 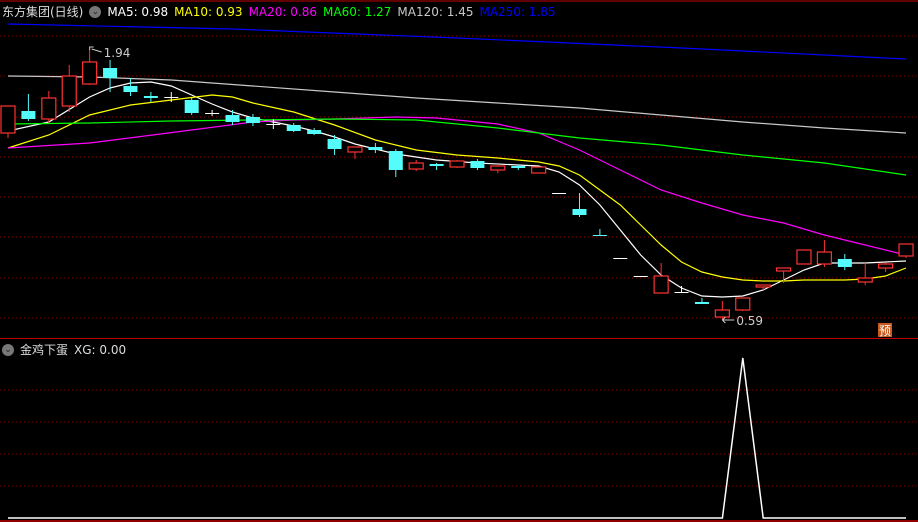 What do you see at coordinates (749, 321) in the screenshot?
I see `low-price-label: 0.59` at bounding box center [749, 321].